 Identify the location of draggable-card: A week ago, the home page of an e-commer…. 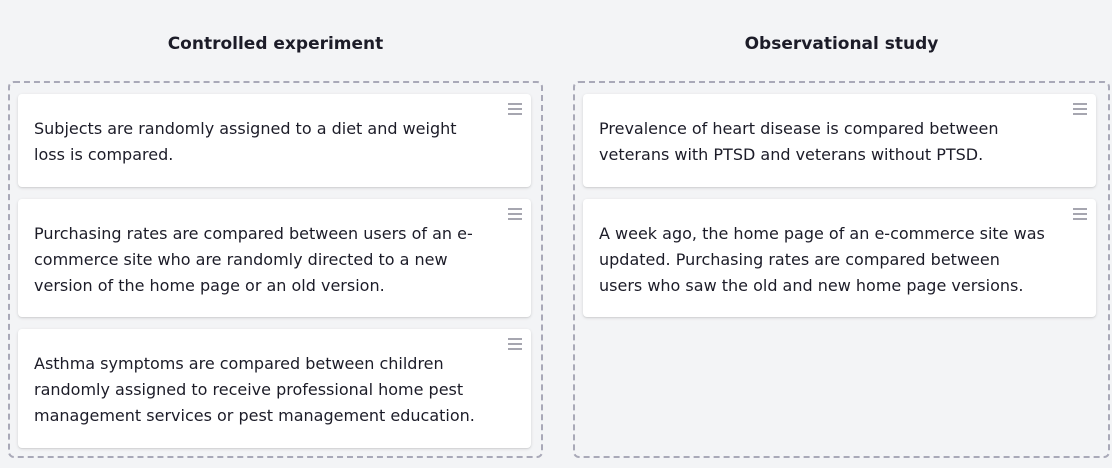
(839, 258).